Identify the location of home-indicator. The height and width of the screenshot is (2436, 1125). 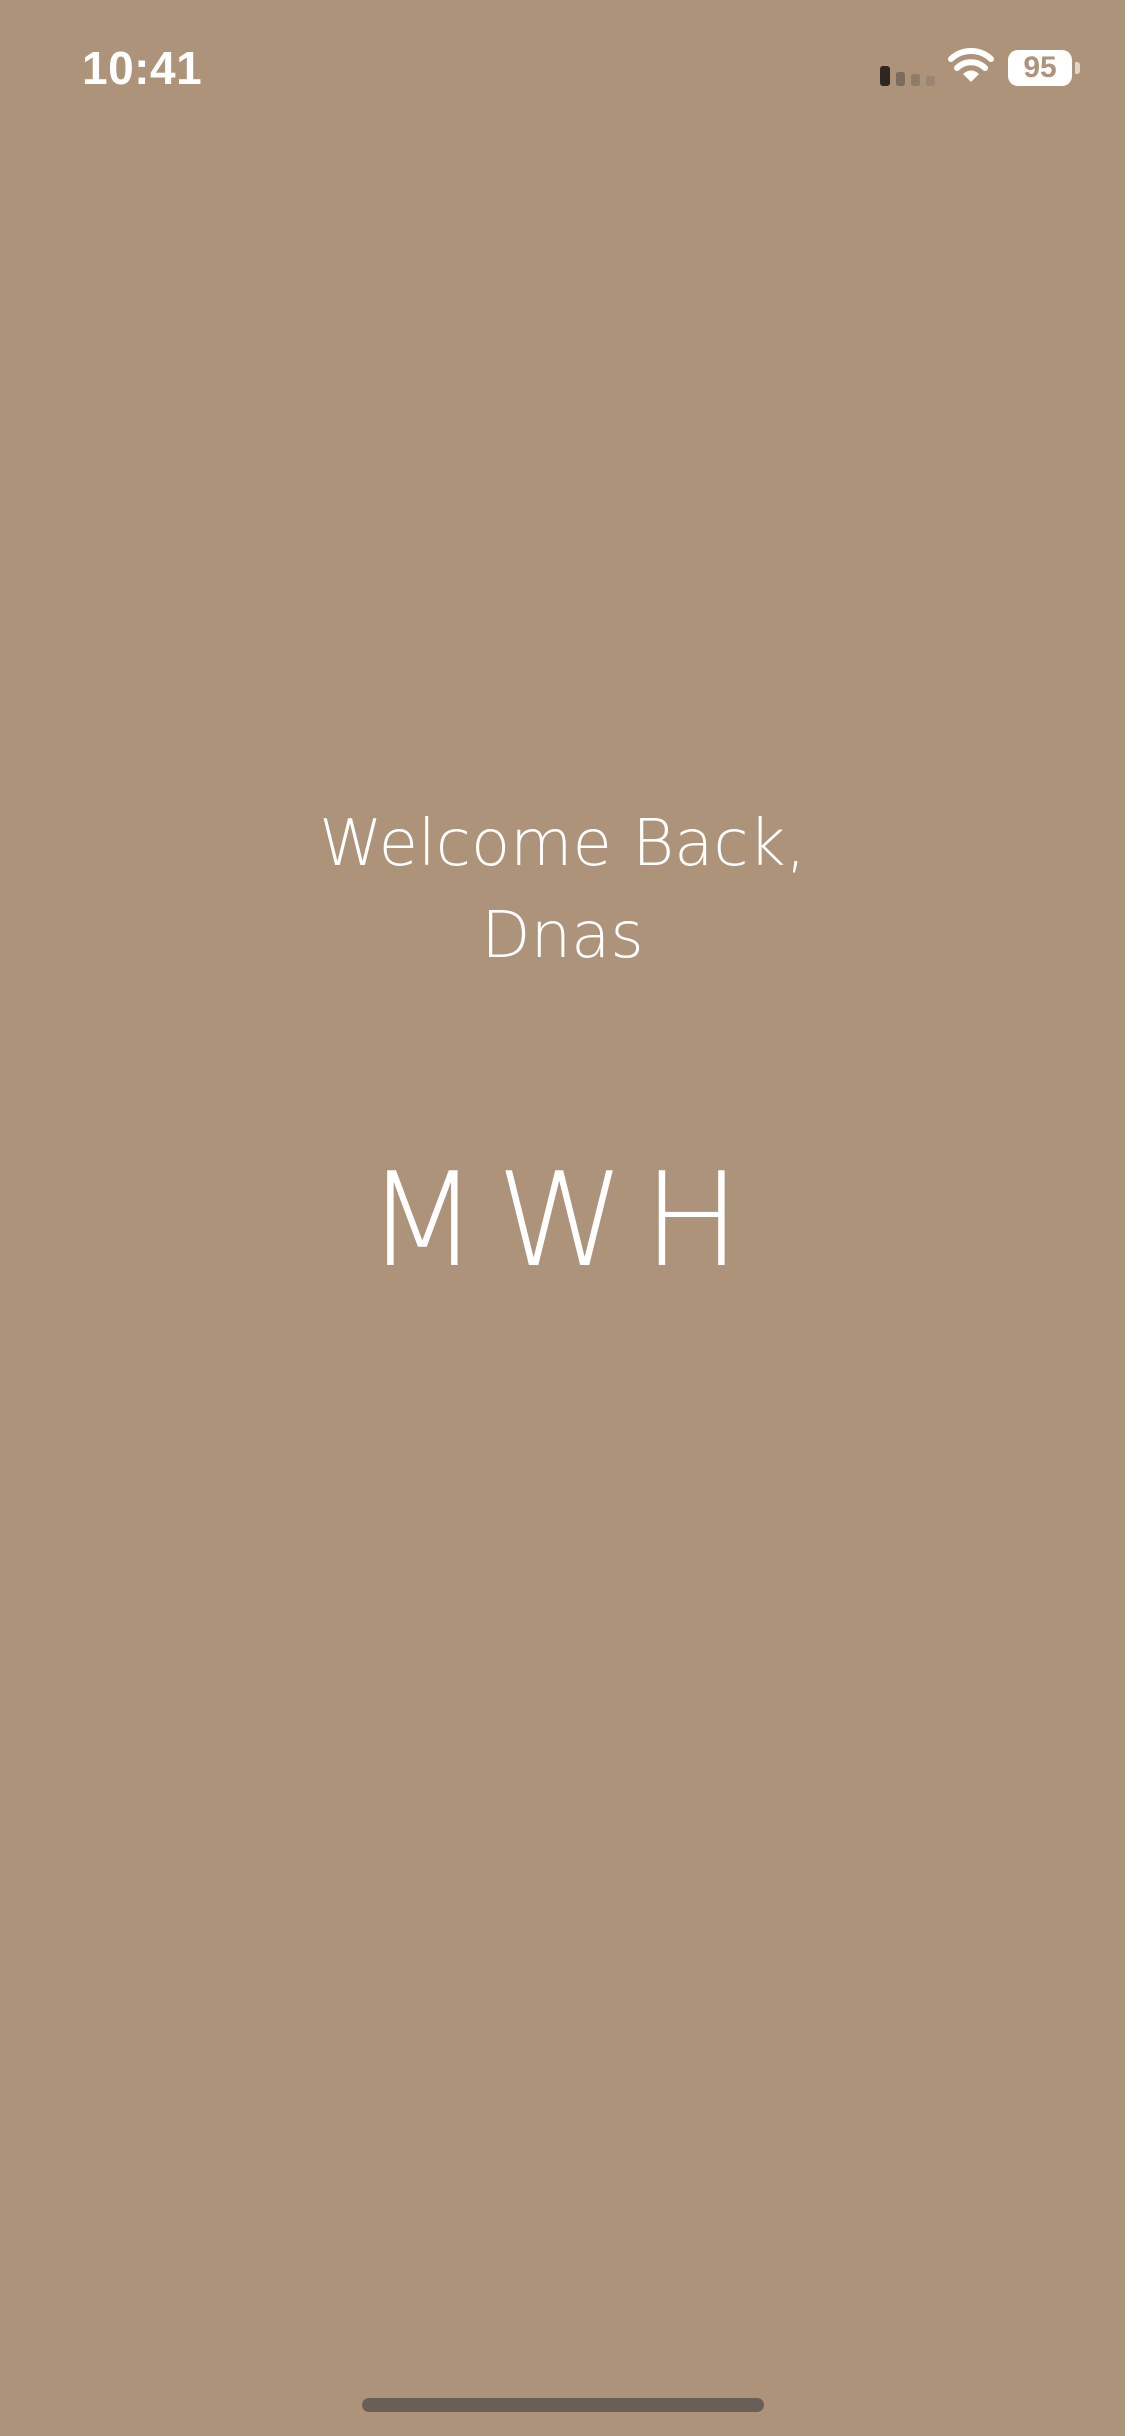
(563, 2405).